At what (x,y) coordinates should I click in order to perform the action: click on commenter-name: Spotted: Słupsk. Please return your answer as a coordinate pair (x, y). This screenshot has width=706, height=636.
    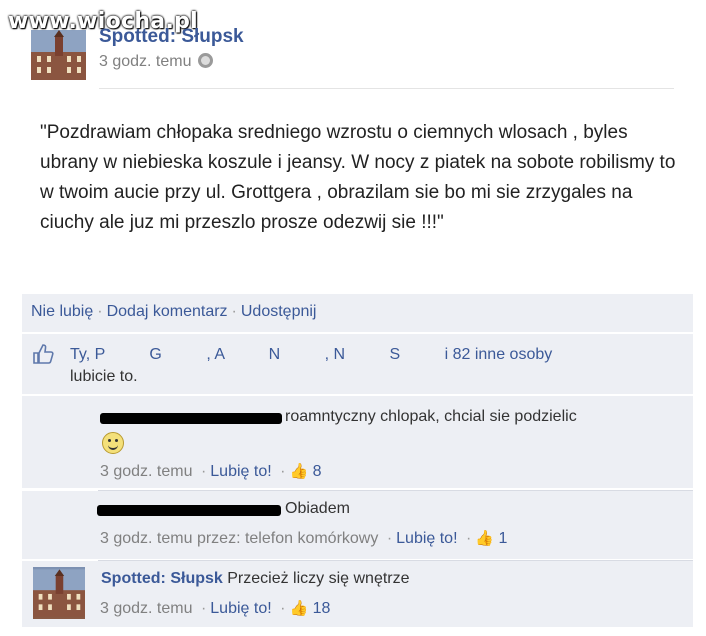
    Looking at the image, I should click on (162, 578).